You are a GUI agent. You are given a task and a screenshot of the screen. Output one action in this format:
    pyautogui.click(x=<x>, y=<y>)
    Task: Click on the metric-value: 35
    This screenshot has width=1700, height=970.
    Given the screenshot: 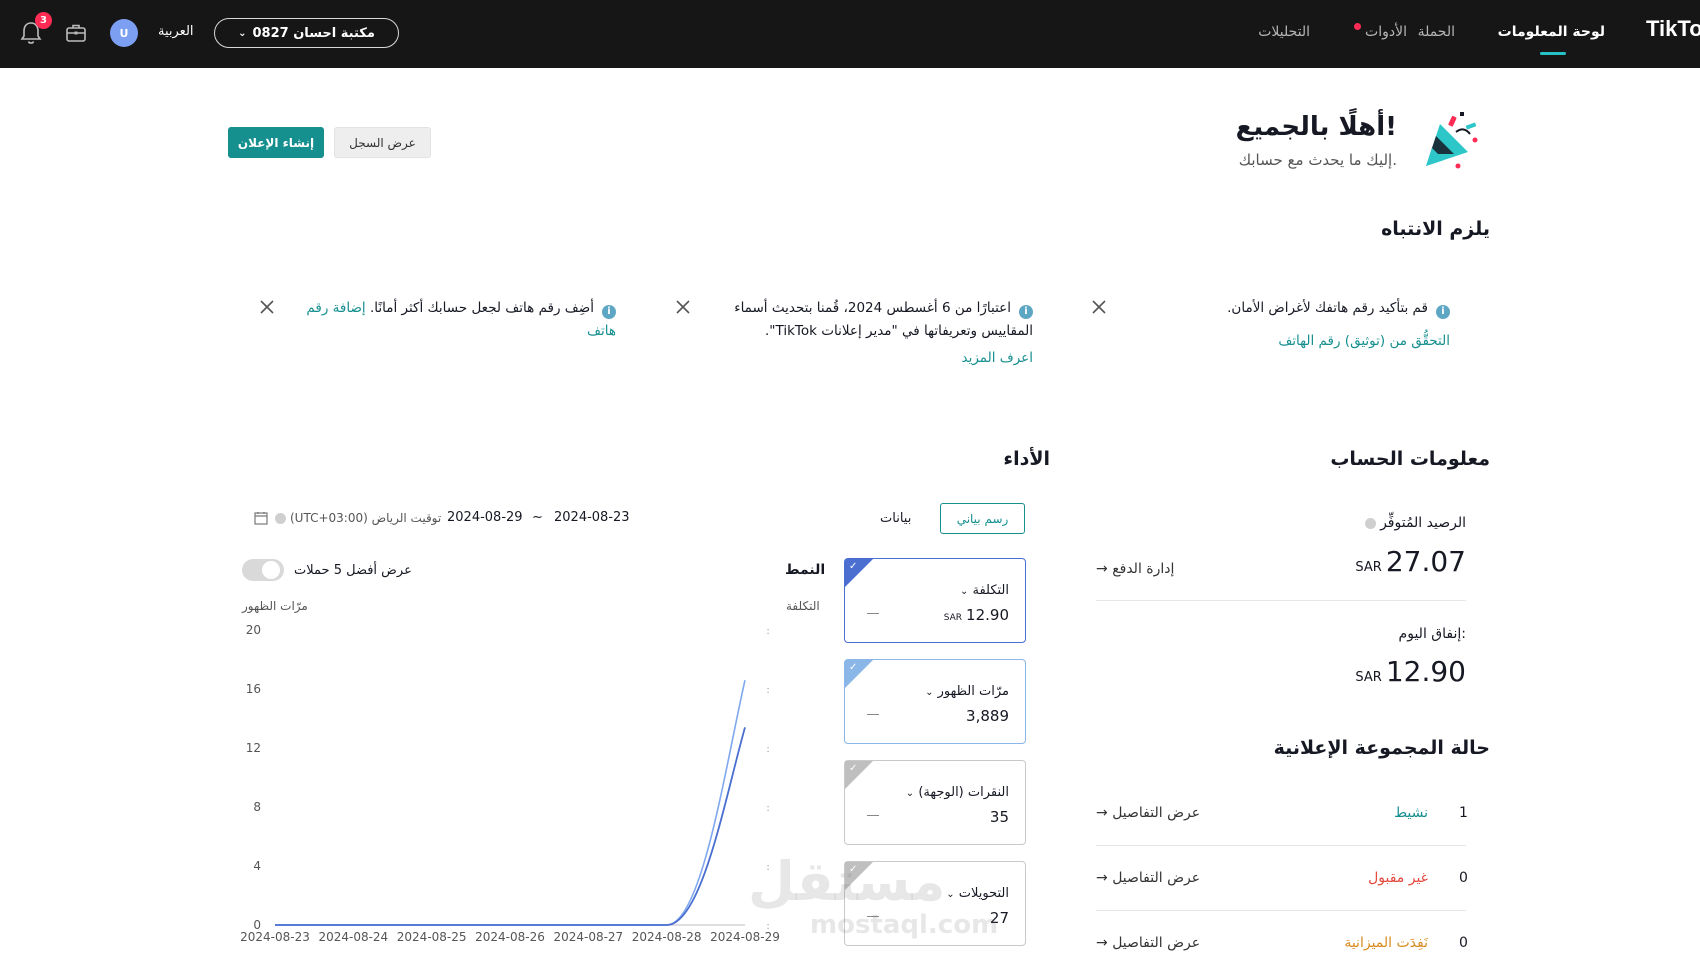 What is the action you would take?
    pyautogui.click(x=999, y=817)
    